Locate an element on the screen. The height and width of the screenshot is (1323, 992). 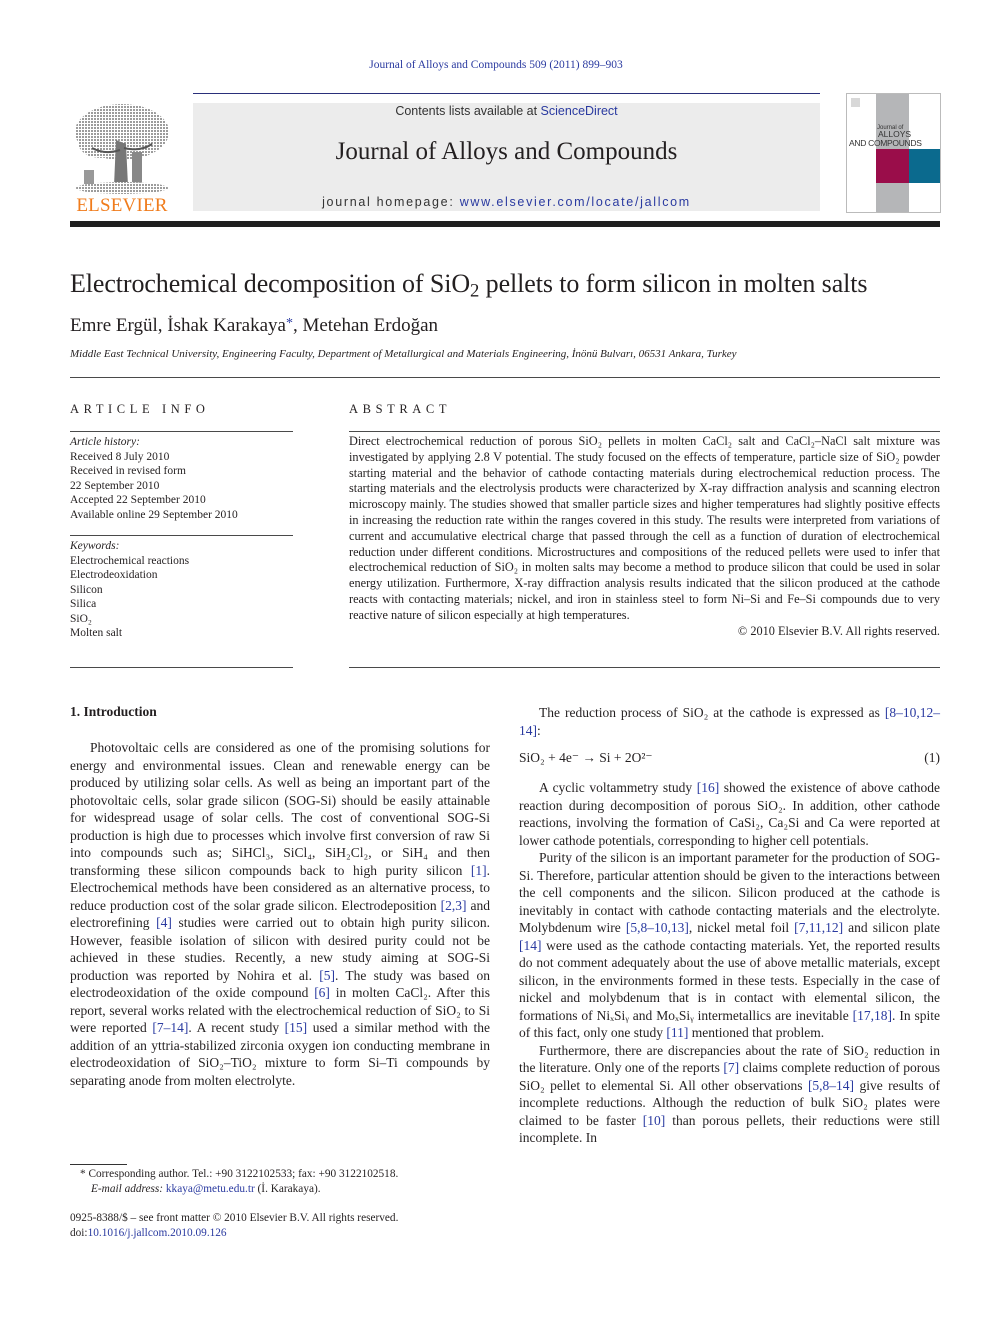
history-label: Article history: is located at coordinates (105, 442).